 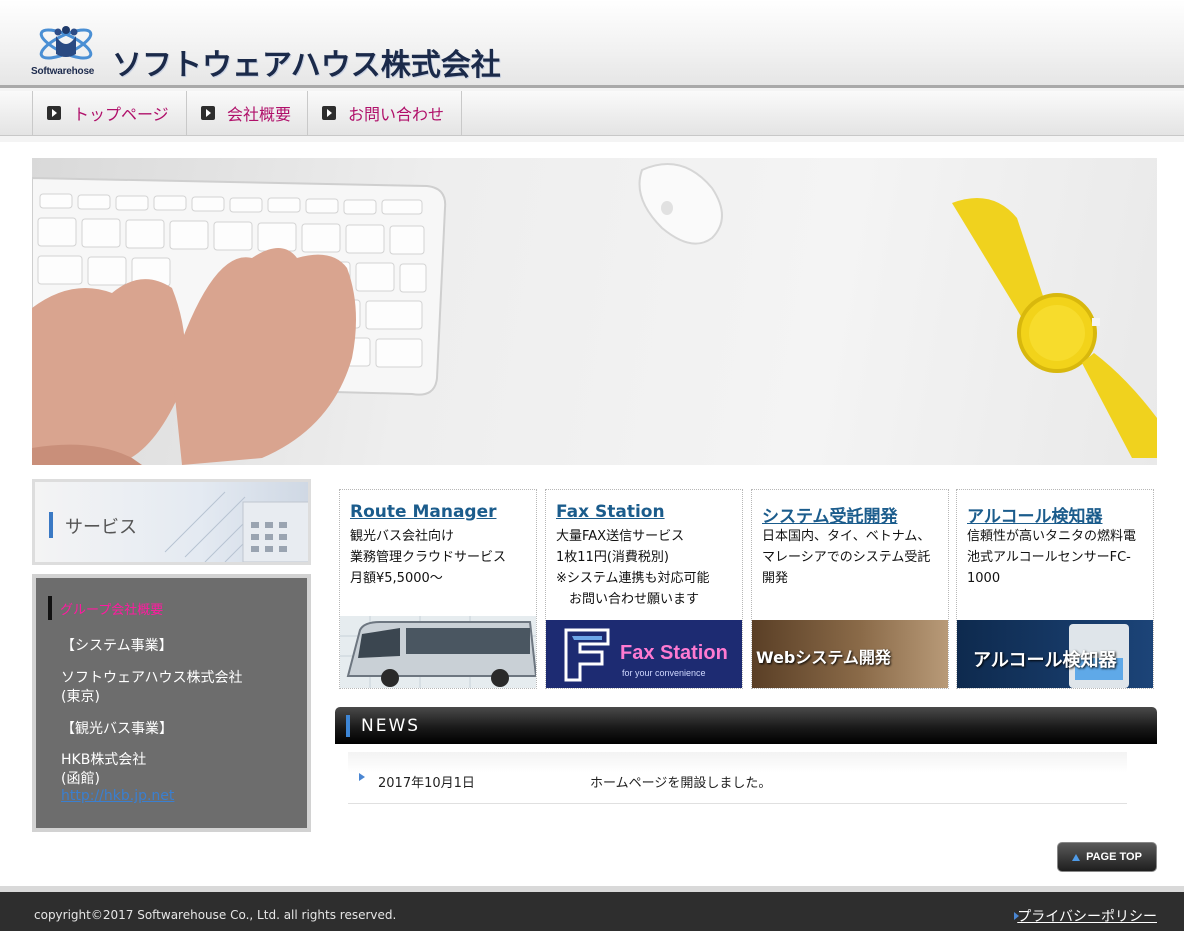 What do you see at coordinates (63, 71) in the screenshot?
I see `logo-subtext: Softwarehose` at bounding box center [63, 71].